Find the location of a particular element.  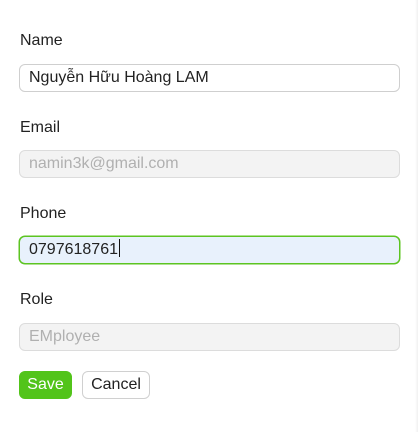

role-field: EMployee is located at coordinates (209, 337).